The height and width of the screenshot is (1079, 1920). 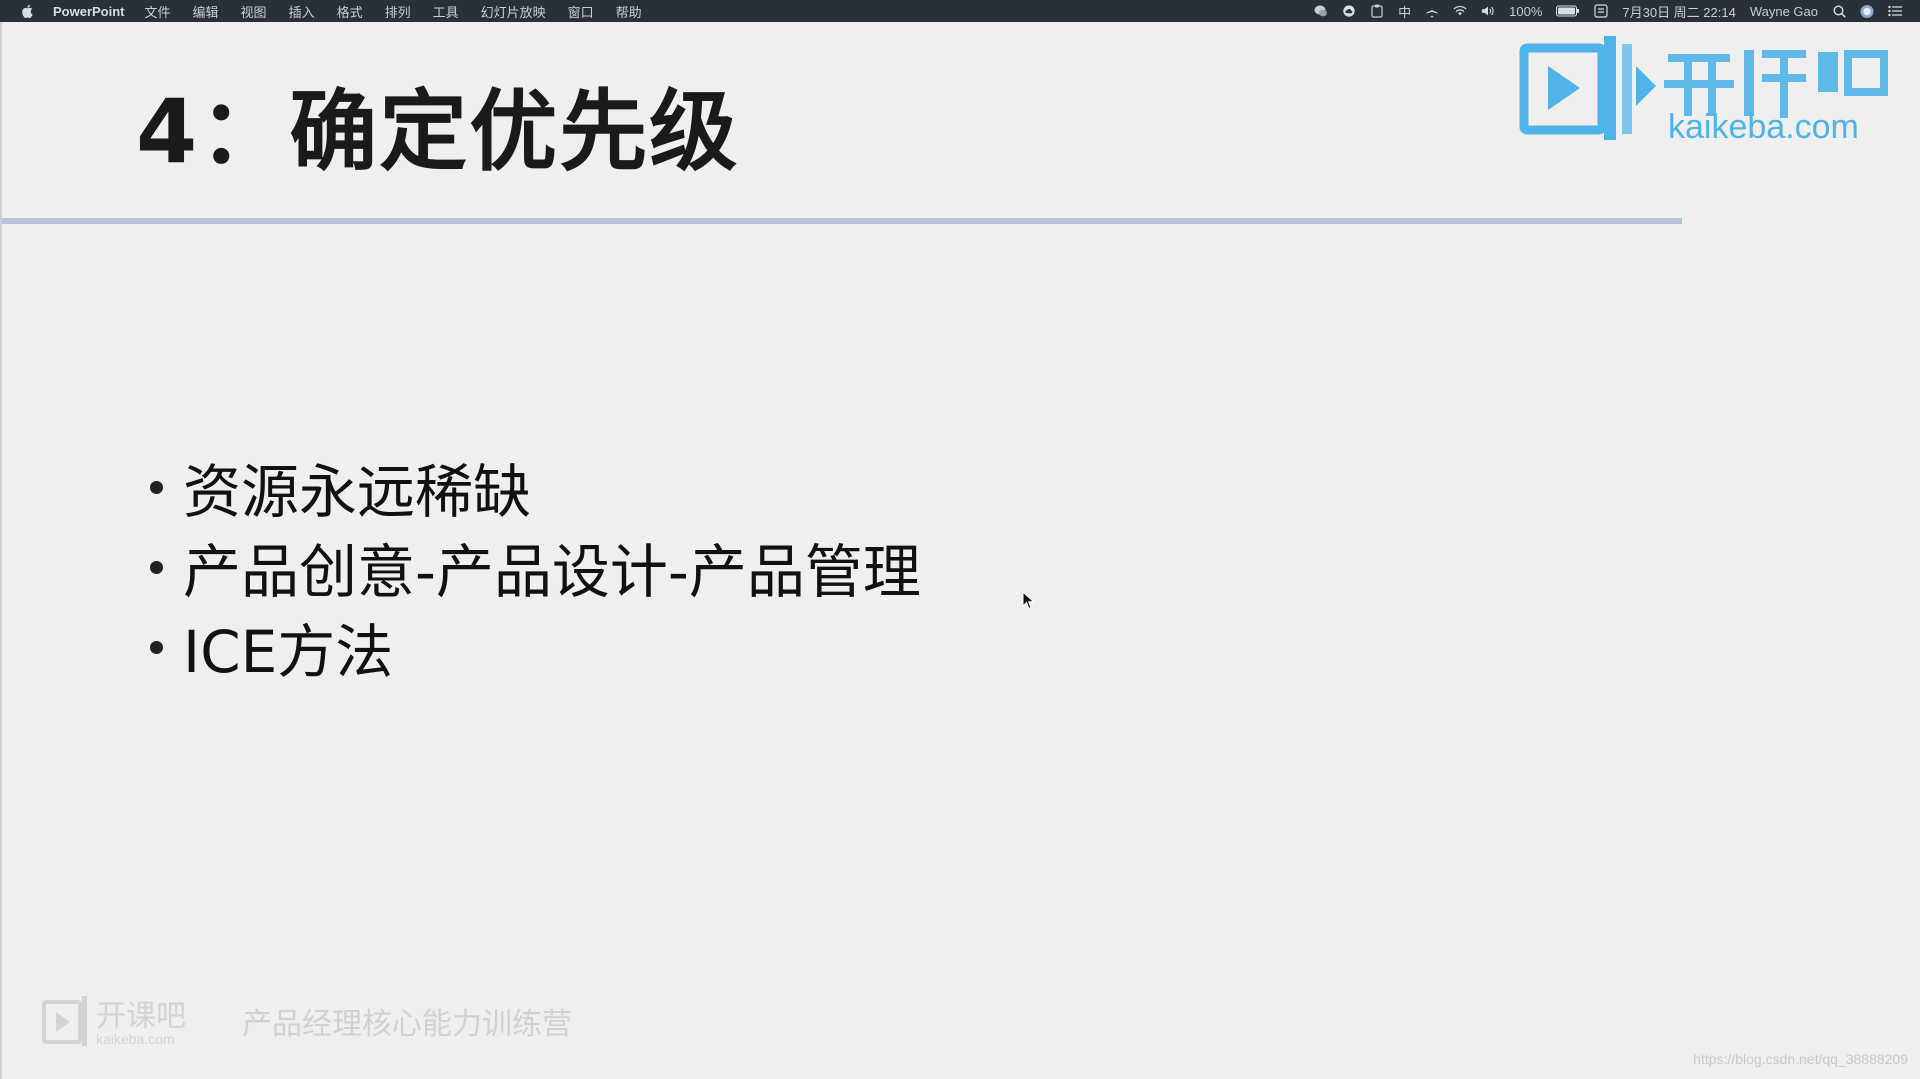 I want to click on input-method-indicator: 中, so click(x=1404, y=11).